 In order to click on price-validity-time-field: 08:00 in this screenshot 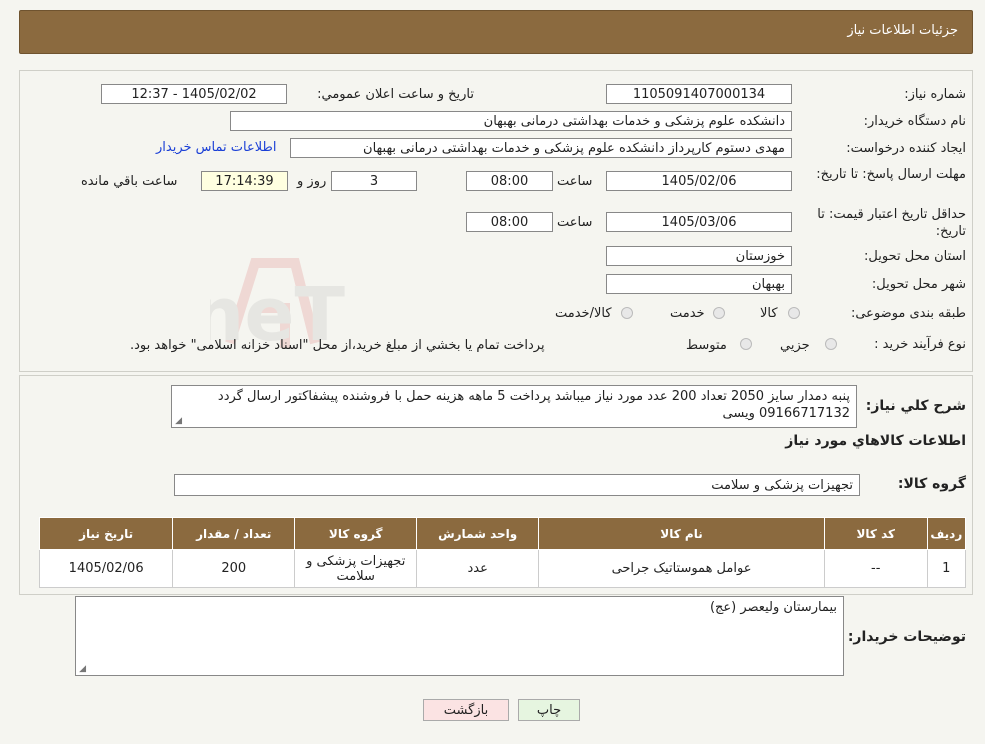, I will do `click(509, 222)`.